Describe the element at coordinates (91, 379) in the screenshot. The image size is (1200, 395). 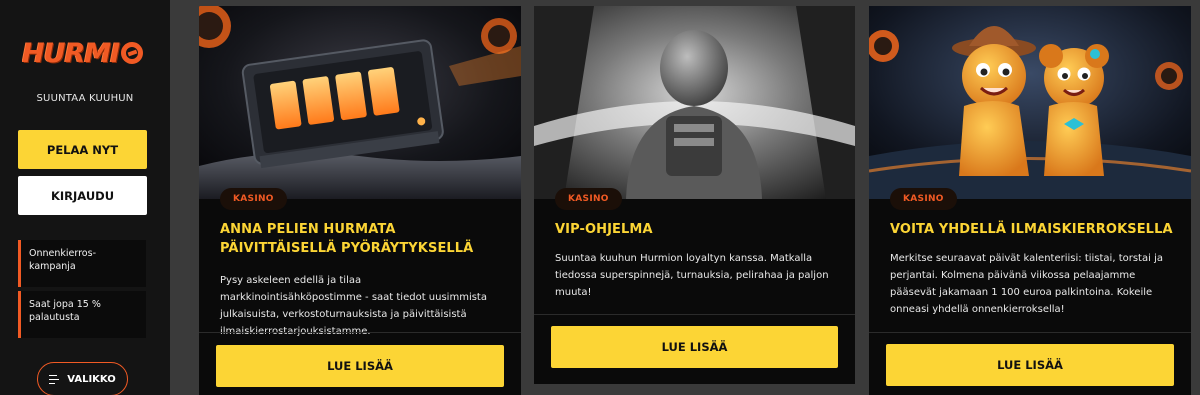
I see `menu-button-label: VALIKKO` at that location.